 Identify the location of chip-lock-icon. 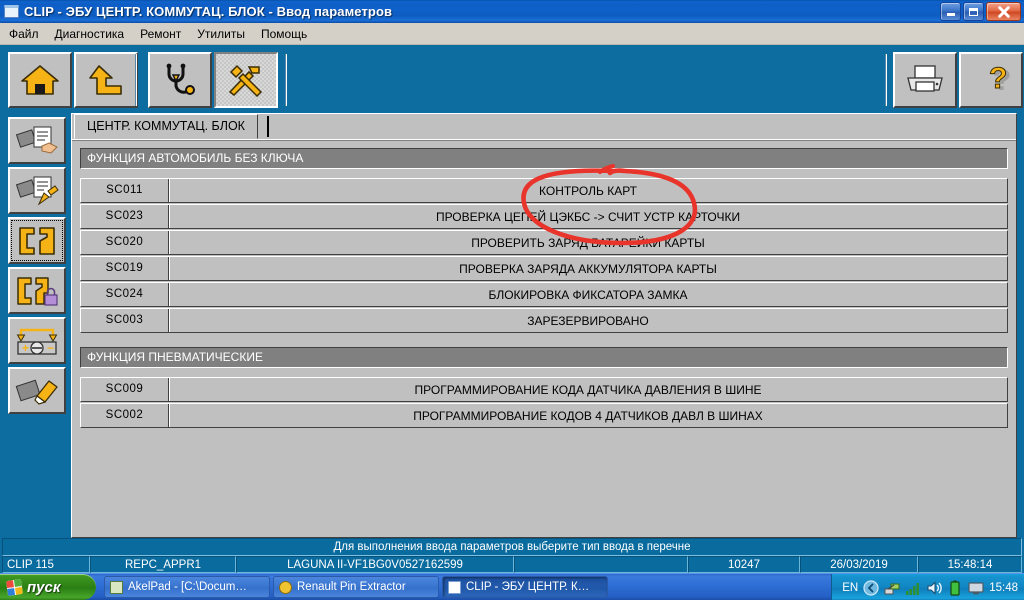
(37, 291).